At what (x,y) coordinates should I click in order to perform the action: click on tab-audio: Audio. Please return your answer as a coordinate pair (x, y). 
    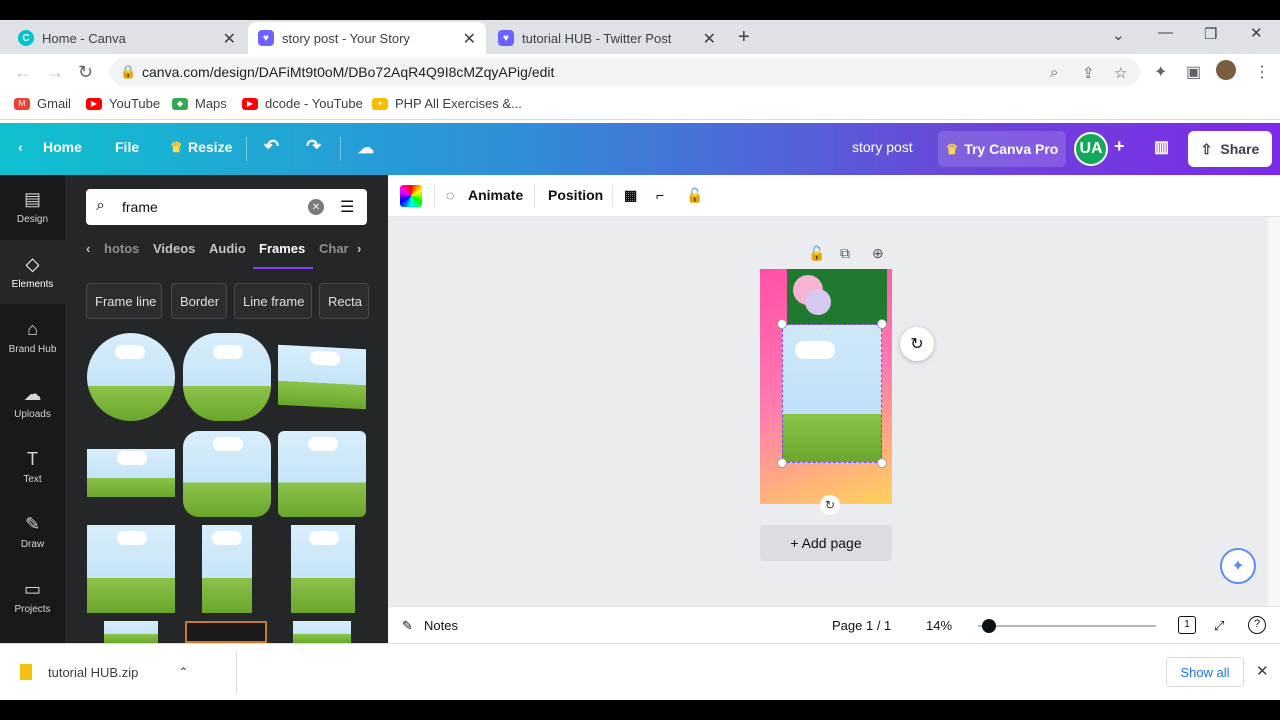
    Looking at the image, I should click on (227, 248).